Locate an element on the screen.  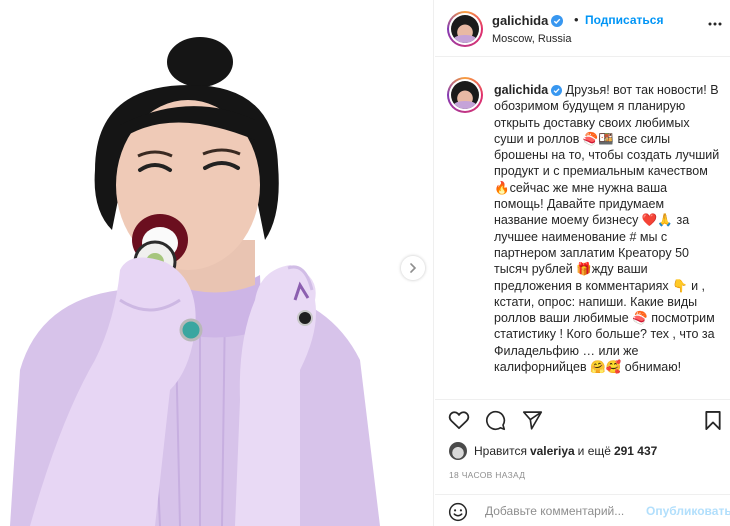
smile-icon is located at coordinates (458, 512).